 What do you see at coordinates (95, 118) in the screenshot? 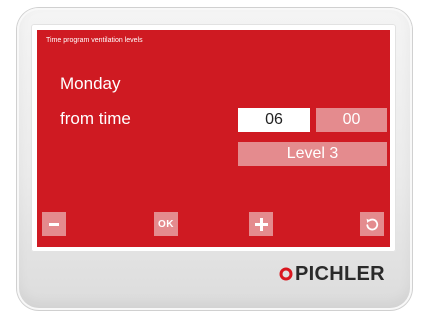
I see `from-time-label: from time` at bounding box center [95, 118].